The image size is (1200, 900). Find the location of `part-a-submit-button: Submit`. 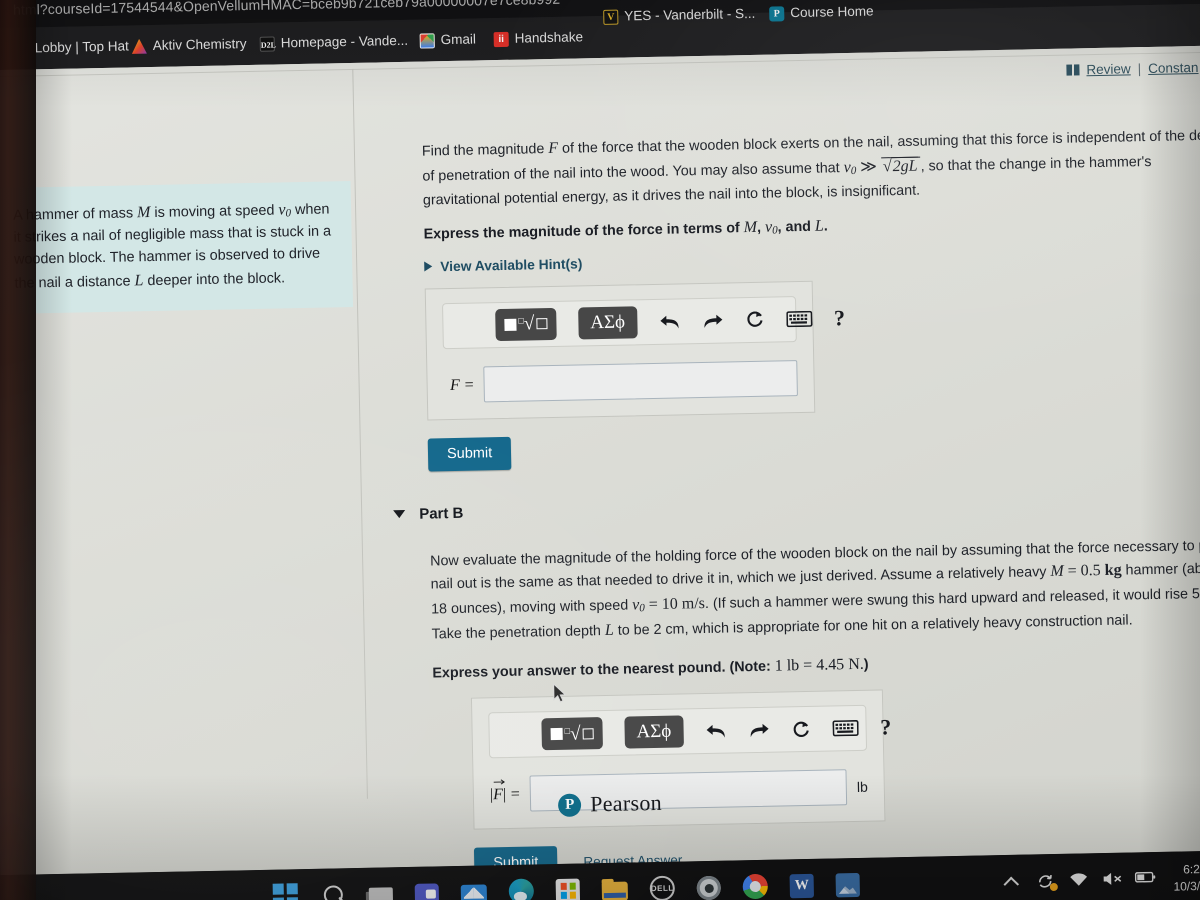

part-a-submit-button: Submit is located at coordinates (469, 454).